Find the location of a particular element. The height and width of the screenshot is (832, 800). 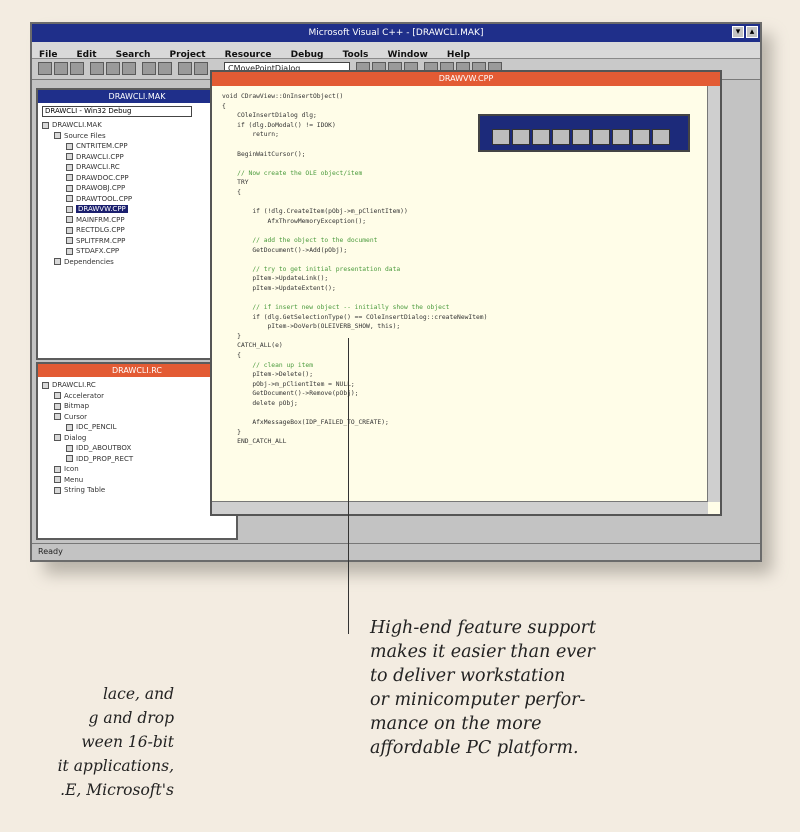

restart-icon is located at coordinates (501, 137).